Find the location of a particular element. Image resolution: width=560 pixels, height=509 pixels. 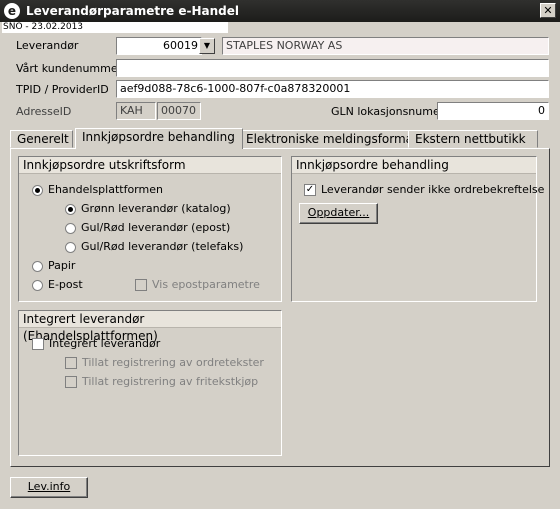

window-title: Leverandørparametre e-Handel is located at coordinates (133, 11).